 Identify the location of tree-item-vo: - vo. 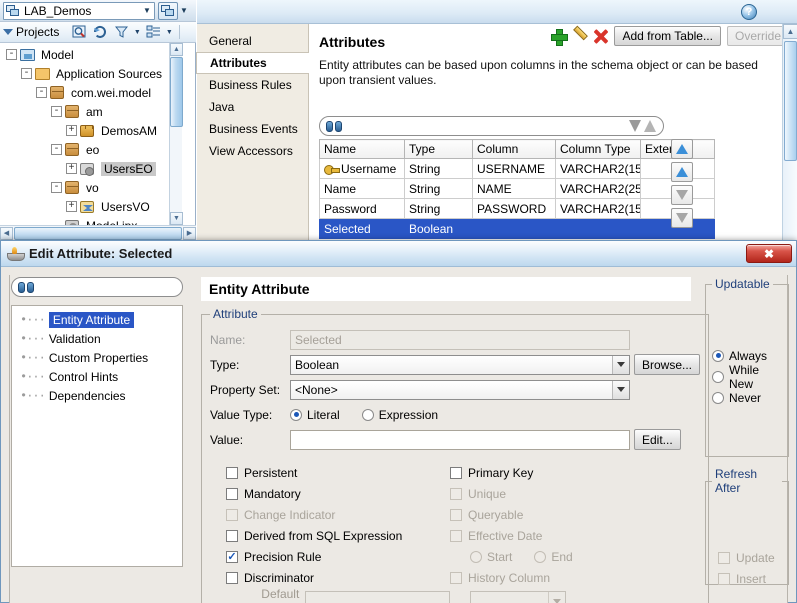
(91, 187).